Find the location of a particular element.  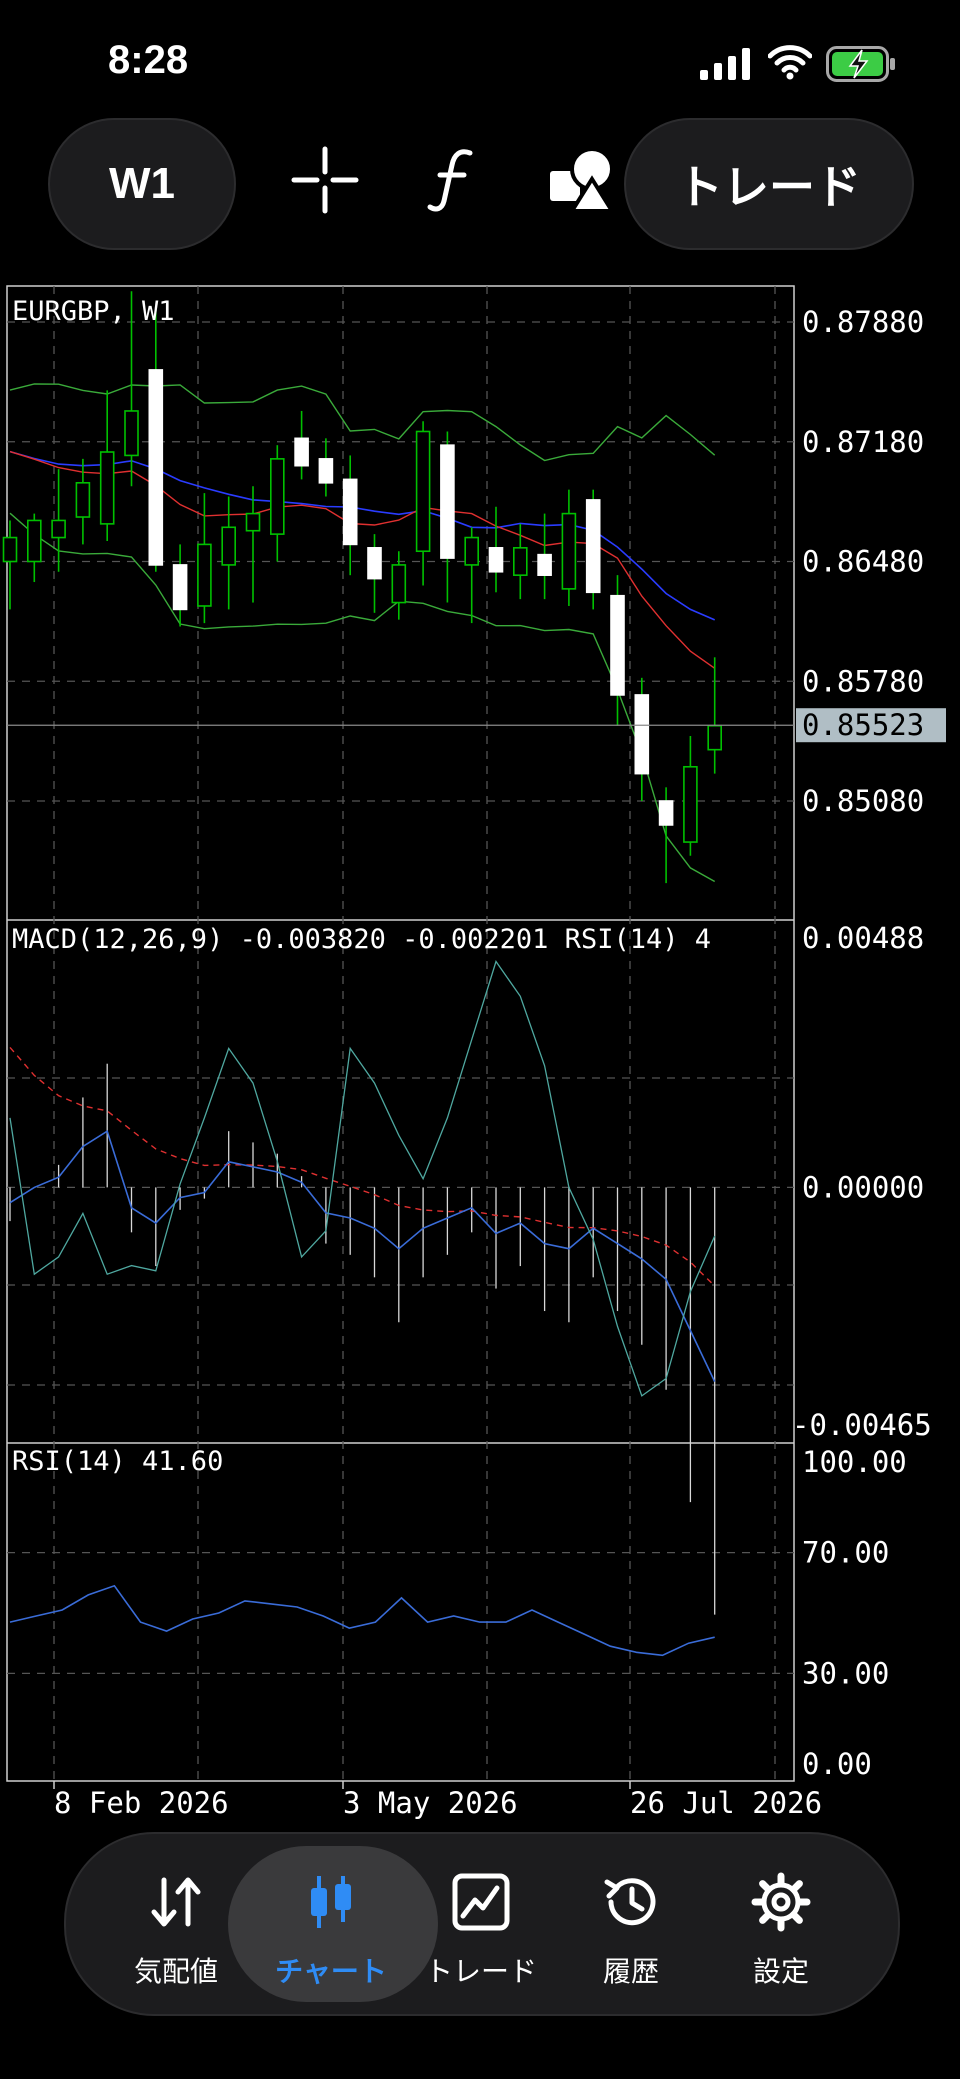

trade-chart-icon is located at coordinates (481, 1902).